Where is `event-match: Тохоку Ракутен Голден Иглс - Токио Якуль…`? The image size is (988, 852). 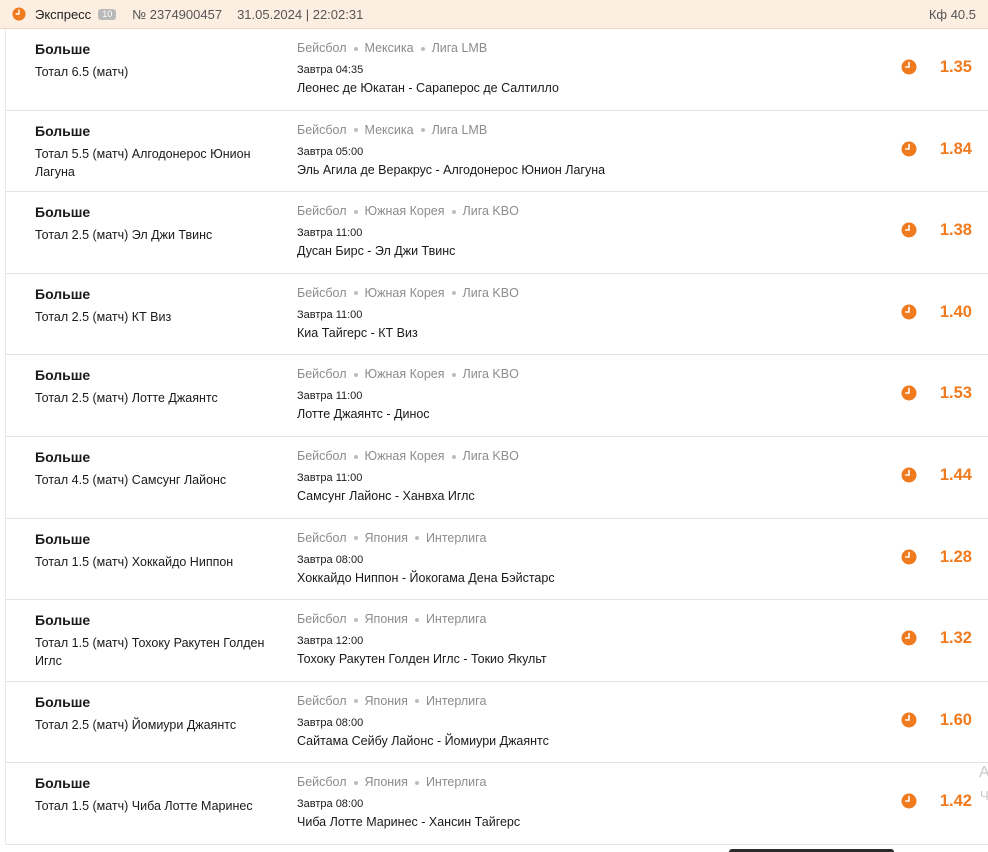 event-match: Тохоку Ракутен Голден Иглс - Токио Якуль… is located at coordinates (422, 659).